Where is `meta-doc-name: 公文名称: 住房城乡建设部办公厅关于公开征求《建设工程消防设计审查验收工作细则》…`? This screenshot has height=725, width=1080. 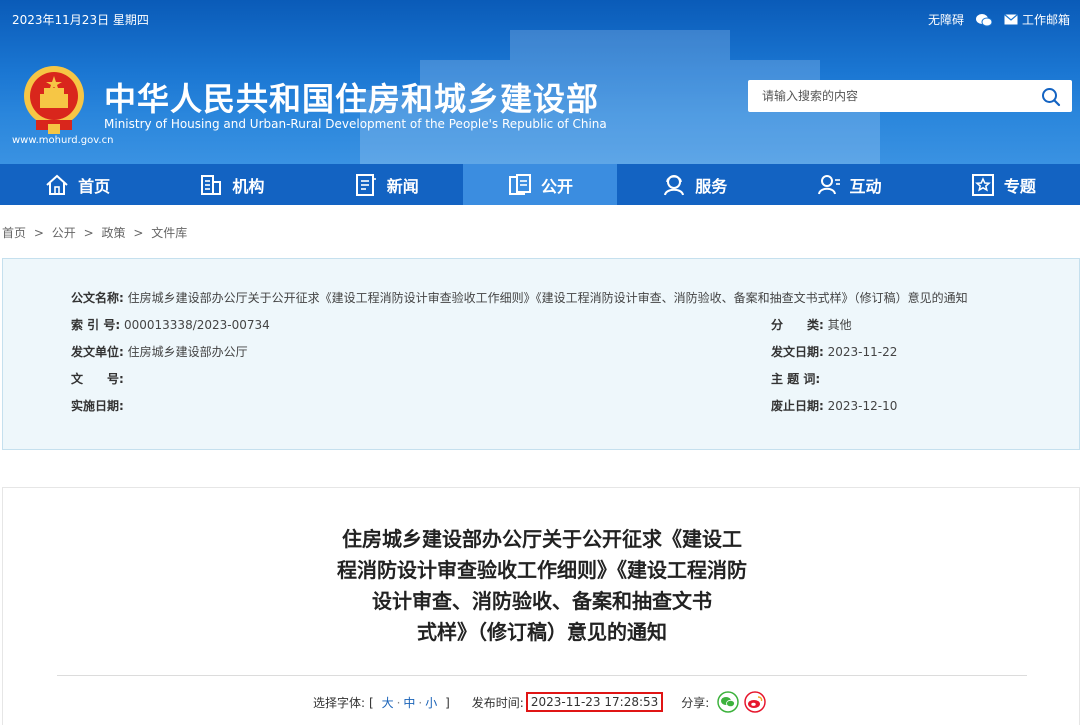
meta-doc-name: 公文名称: 住房城乡建设部办公厅关于公开征求《建设工程消防设计审查验收工作细则》… is located at coordinates (519, 297).